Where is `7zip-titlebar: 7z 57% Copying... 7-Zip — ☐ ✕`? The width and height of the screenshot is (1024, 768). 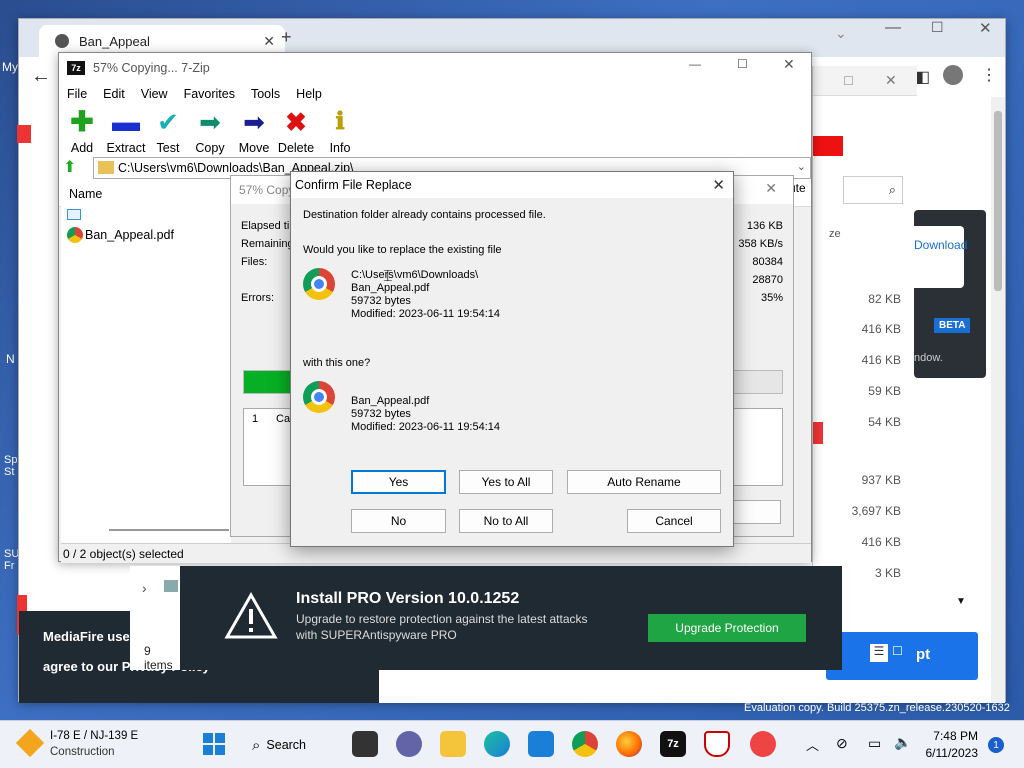 7zip-titlebar: 7z 57% Copying... 7-Zip — ☐ ✕ is located at coordinates (435, 68).